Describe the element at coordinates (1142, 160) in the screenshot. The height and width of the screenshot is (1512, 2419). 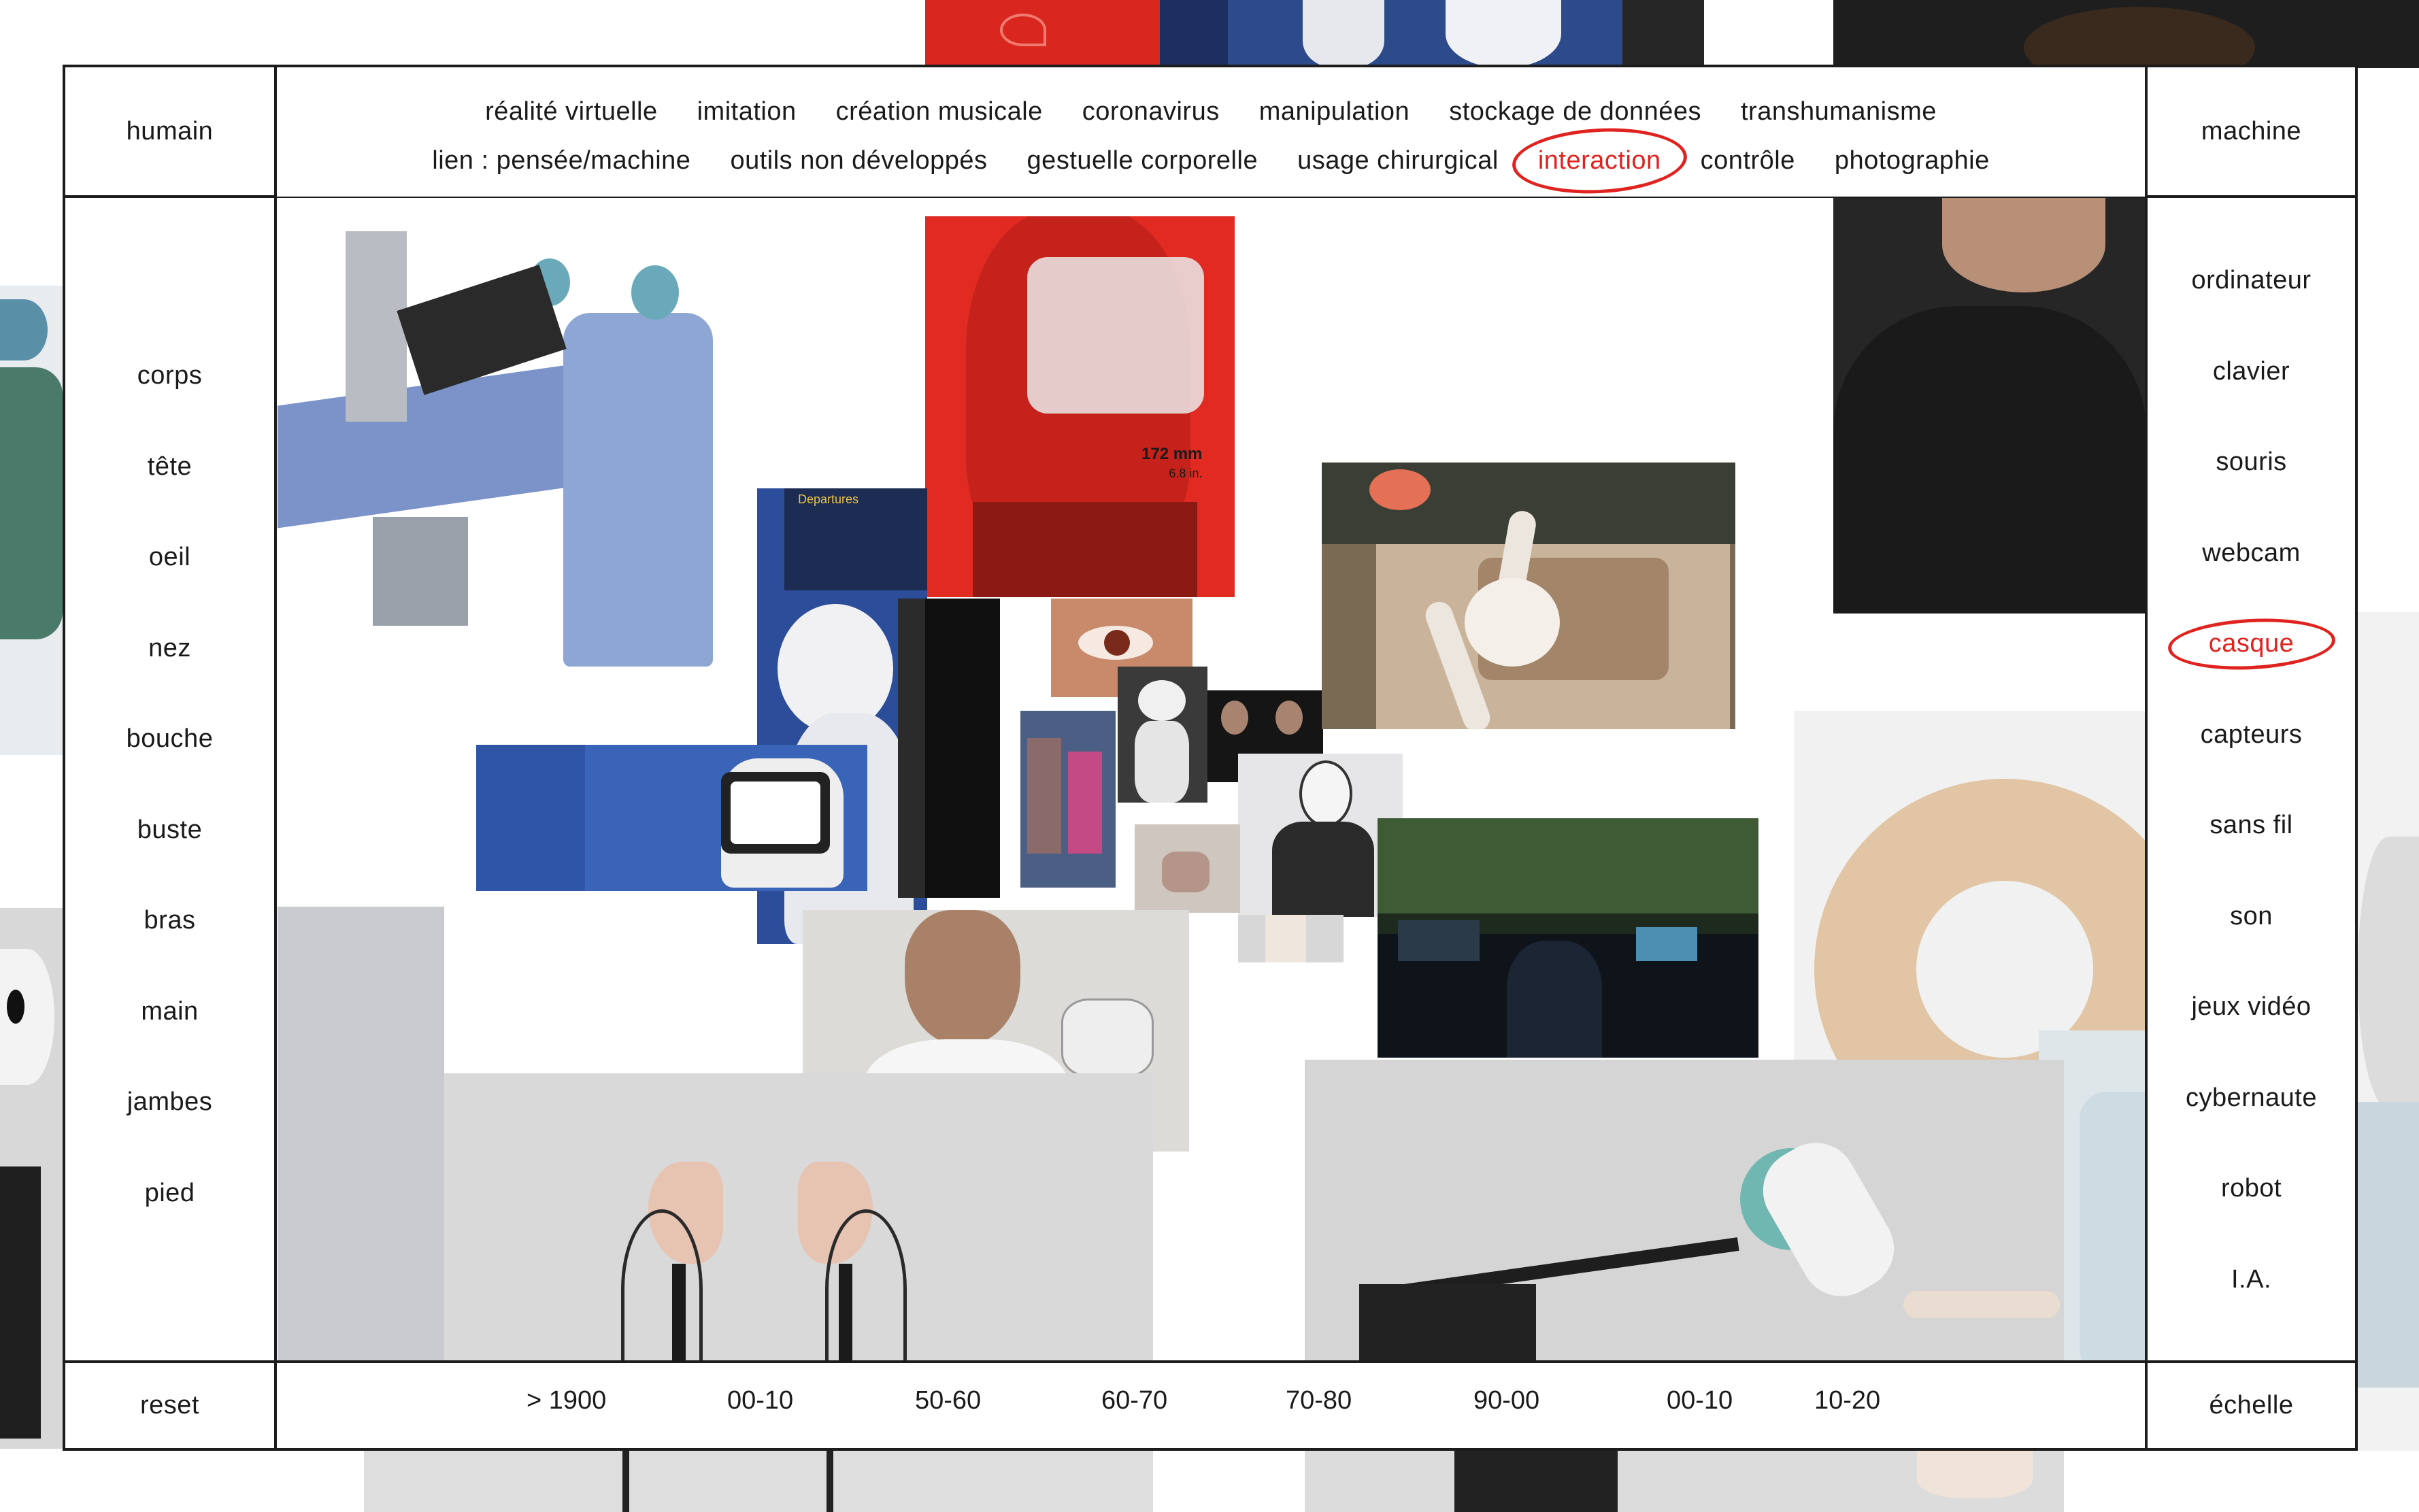
I see `tag-gestuelle-corporelle: gestuelle corporelle` at that location.